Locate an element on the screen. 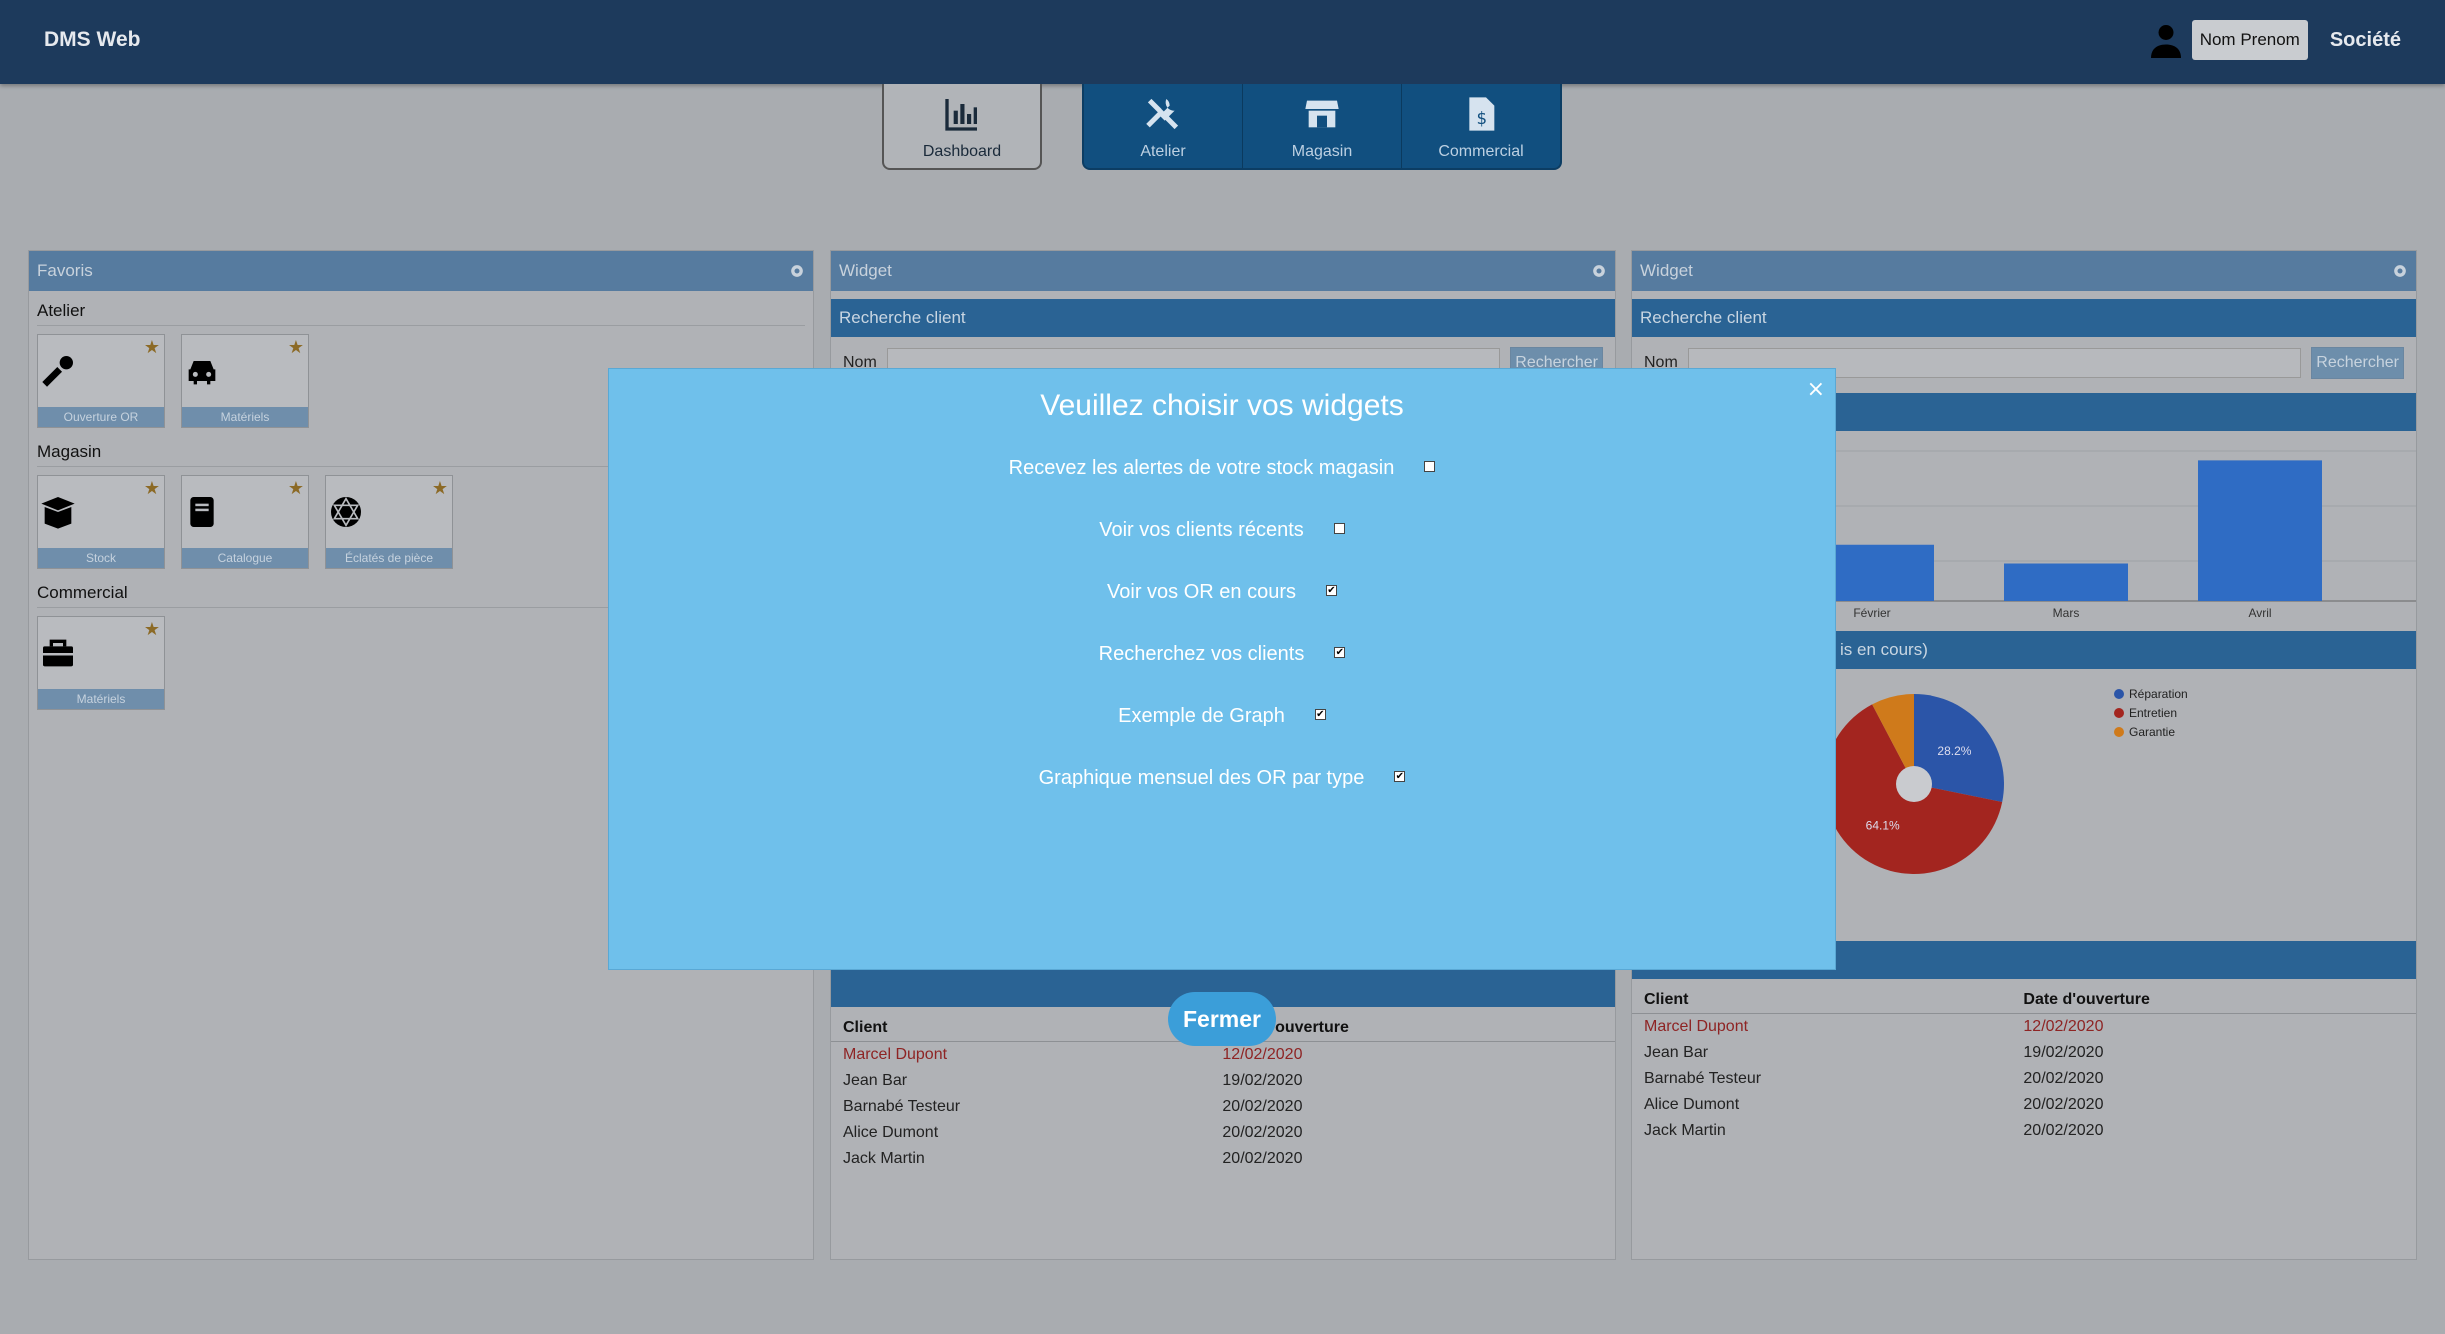 This screenshot has width=2445, height=1334. widget-option: Recherchez vos clients ✔ is located at coordinates (1222, 654).